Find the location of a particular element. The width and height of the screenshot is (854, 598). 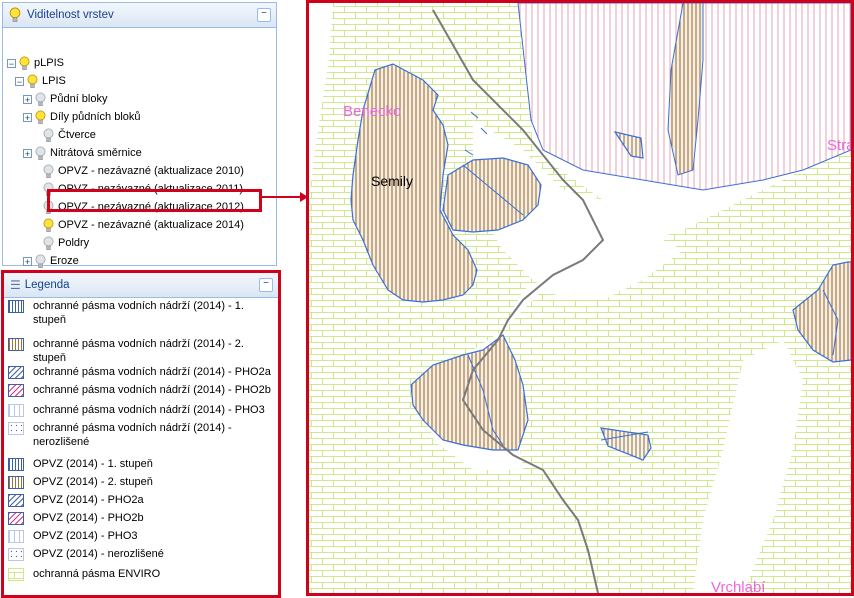

layer-label: pLPIS is located at coordinates (49, 63).